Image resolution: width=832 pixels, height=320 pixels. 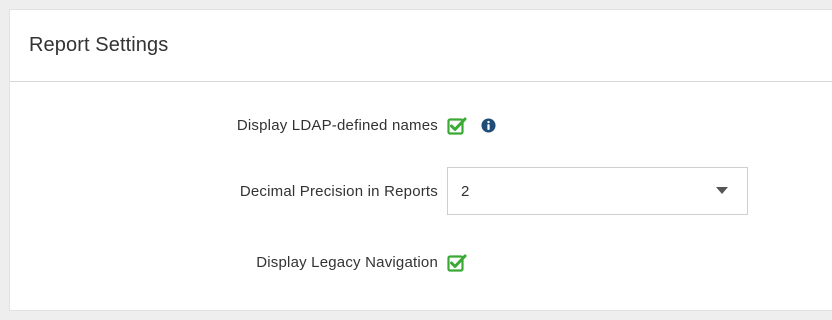 I want to click on panel-title: Report Settings, so click(x=99, y=45).